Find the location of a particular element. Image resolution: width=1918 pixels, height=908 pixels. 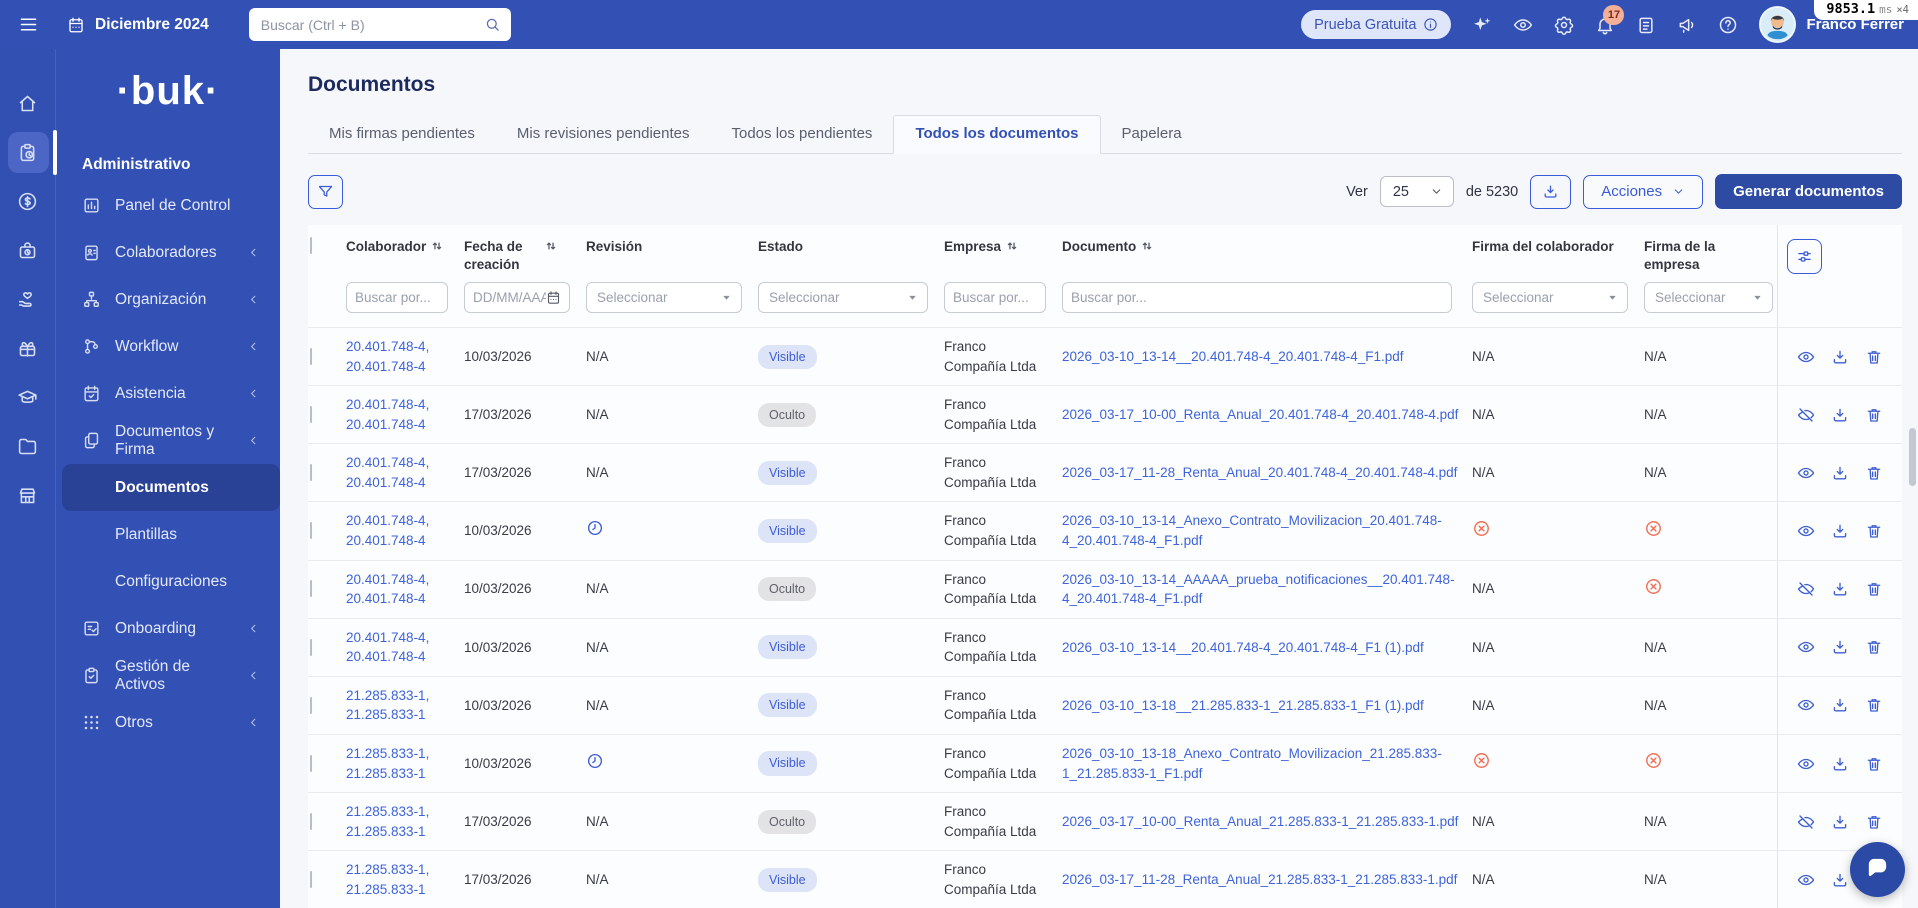

megaphone-icon is located at coordinates (1687, 25).